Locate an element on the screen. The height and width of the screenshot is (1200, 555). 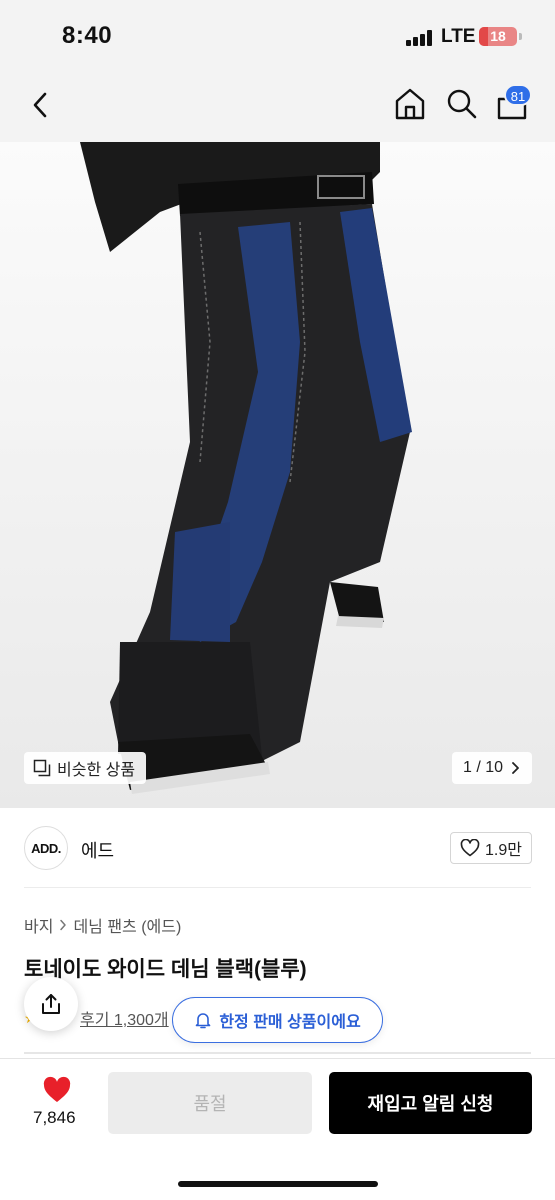
breadcrumb-subcategory: 데님 팬츠 (에드) is located at coordinates (127, 925).